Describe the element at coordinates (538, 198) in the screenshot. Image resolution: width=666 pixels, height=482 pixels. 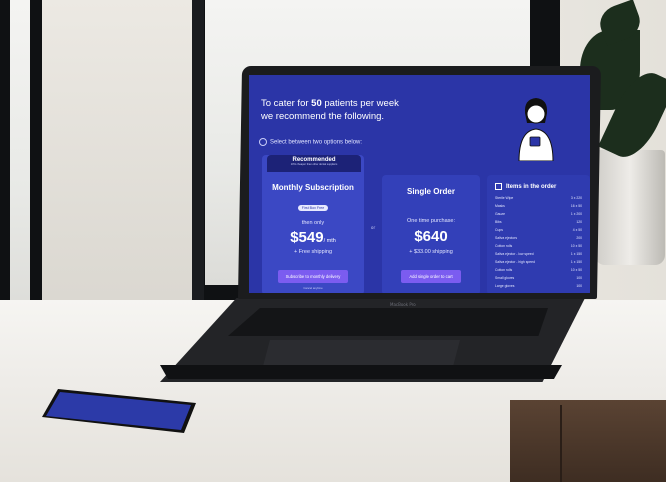
I see `list-item: Sterile Wipe 3 x 220` at that location.